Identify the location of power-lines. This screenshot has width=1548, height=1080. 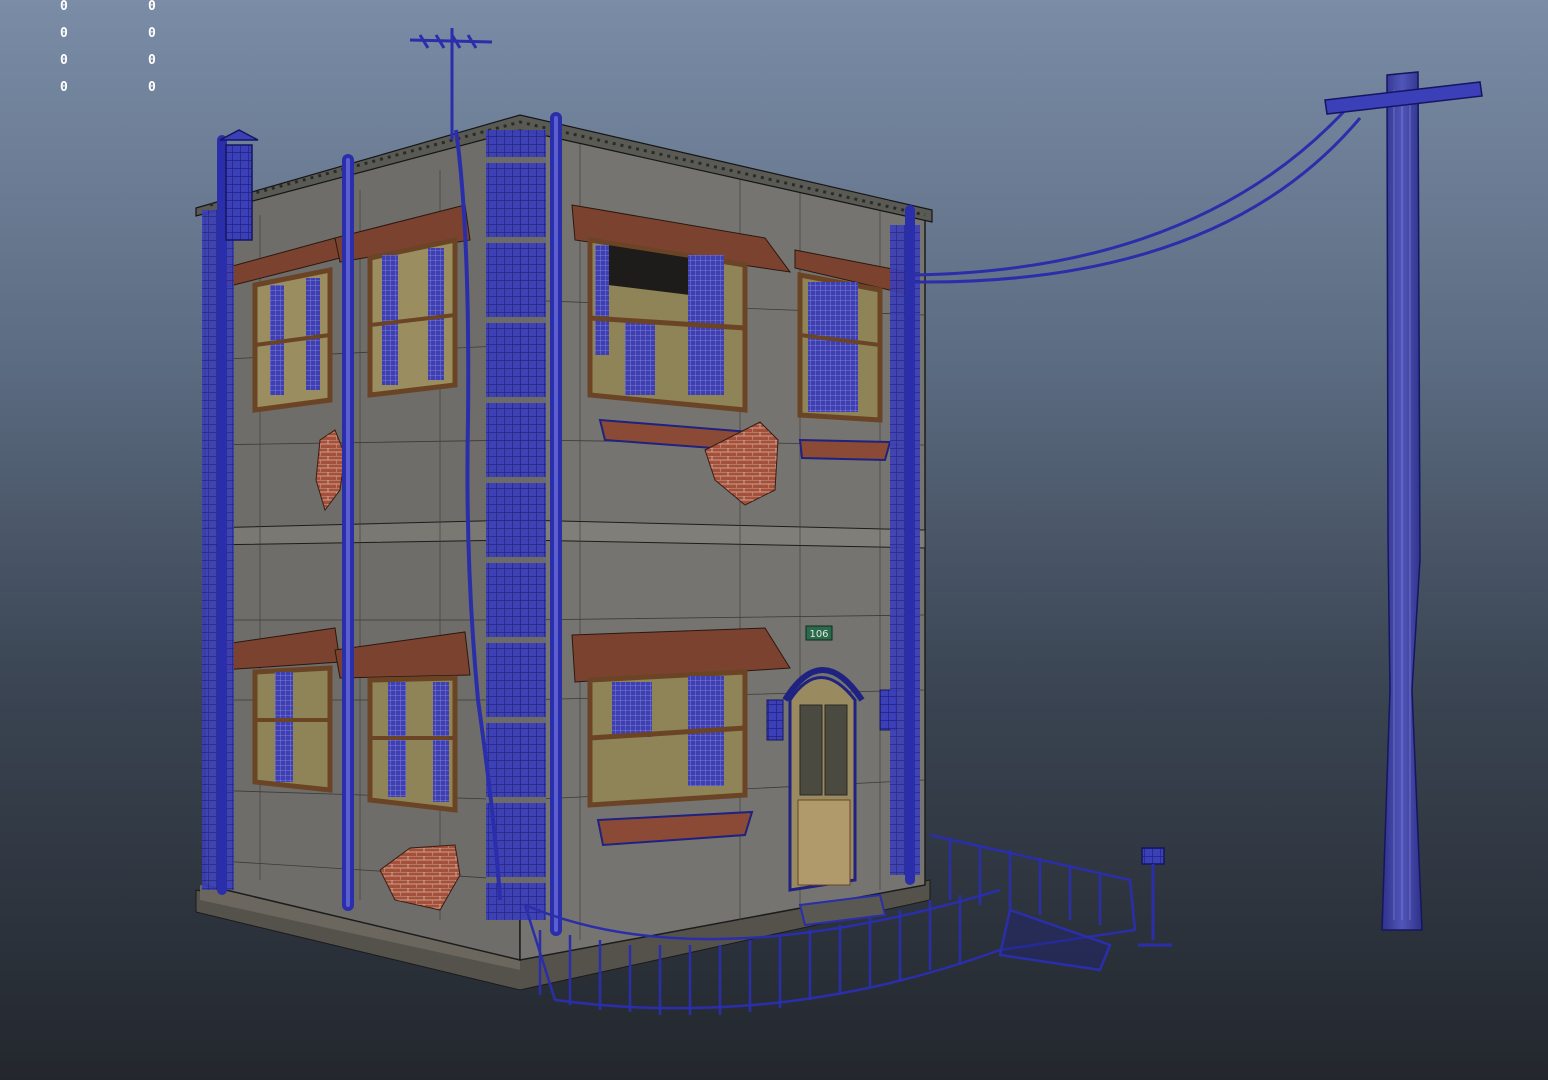
(1138, 193).